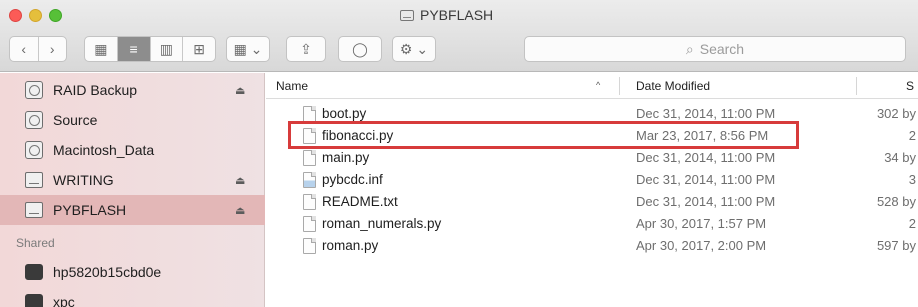 The height and width of the screenshot is (307, 918). I want to click on file-size: 34 by, so click(900, 157).